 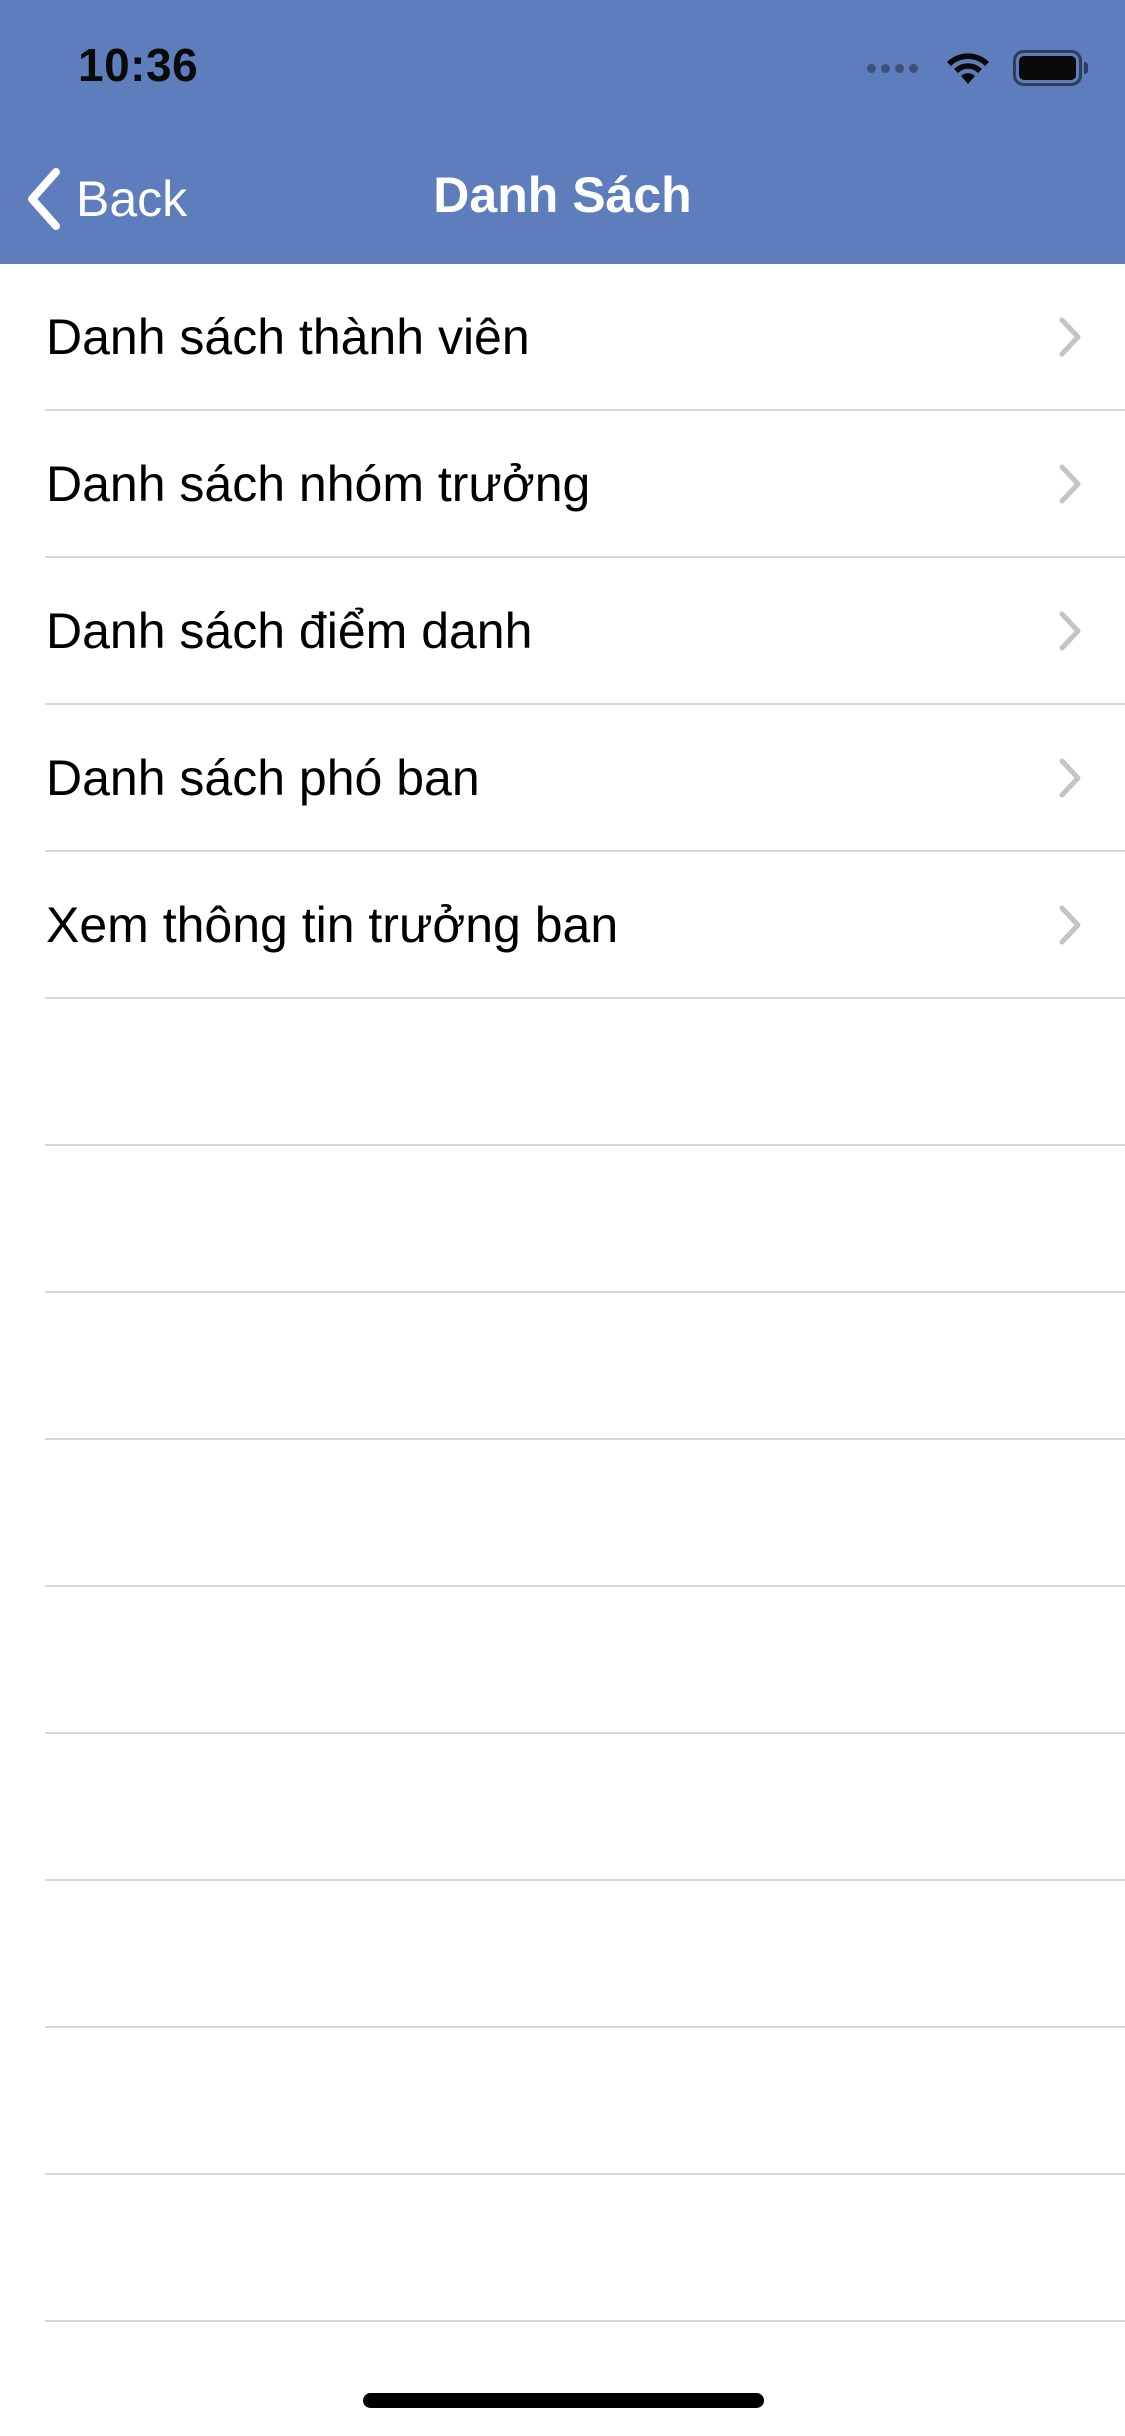 What do you see at coordinates (562, 631) in the screenshot?
I see `list-item-diem-danh: Danh sách điểm danh` at bounding box center [562, 631].